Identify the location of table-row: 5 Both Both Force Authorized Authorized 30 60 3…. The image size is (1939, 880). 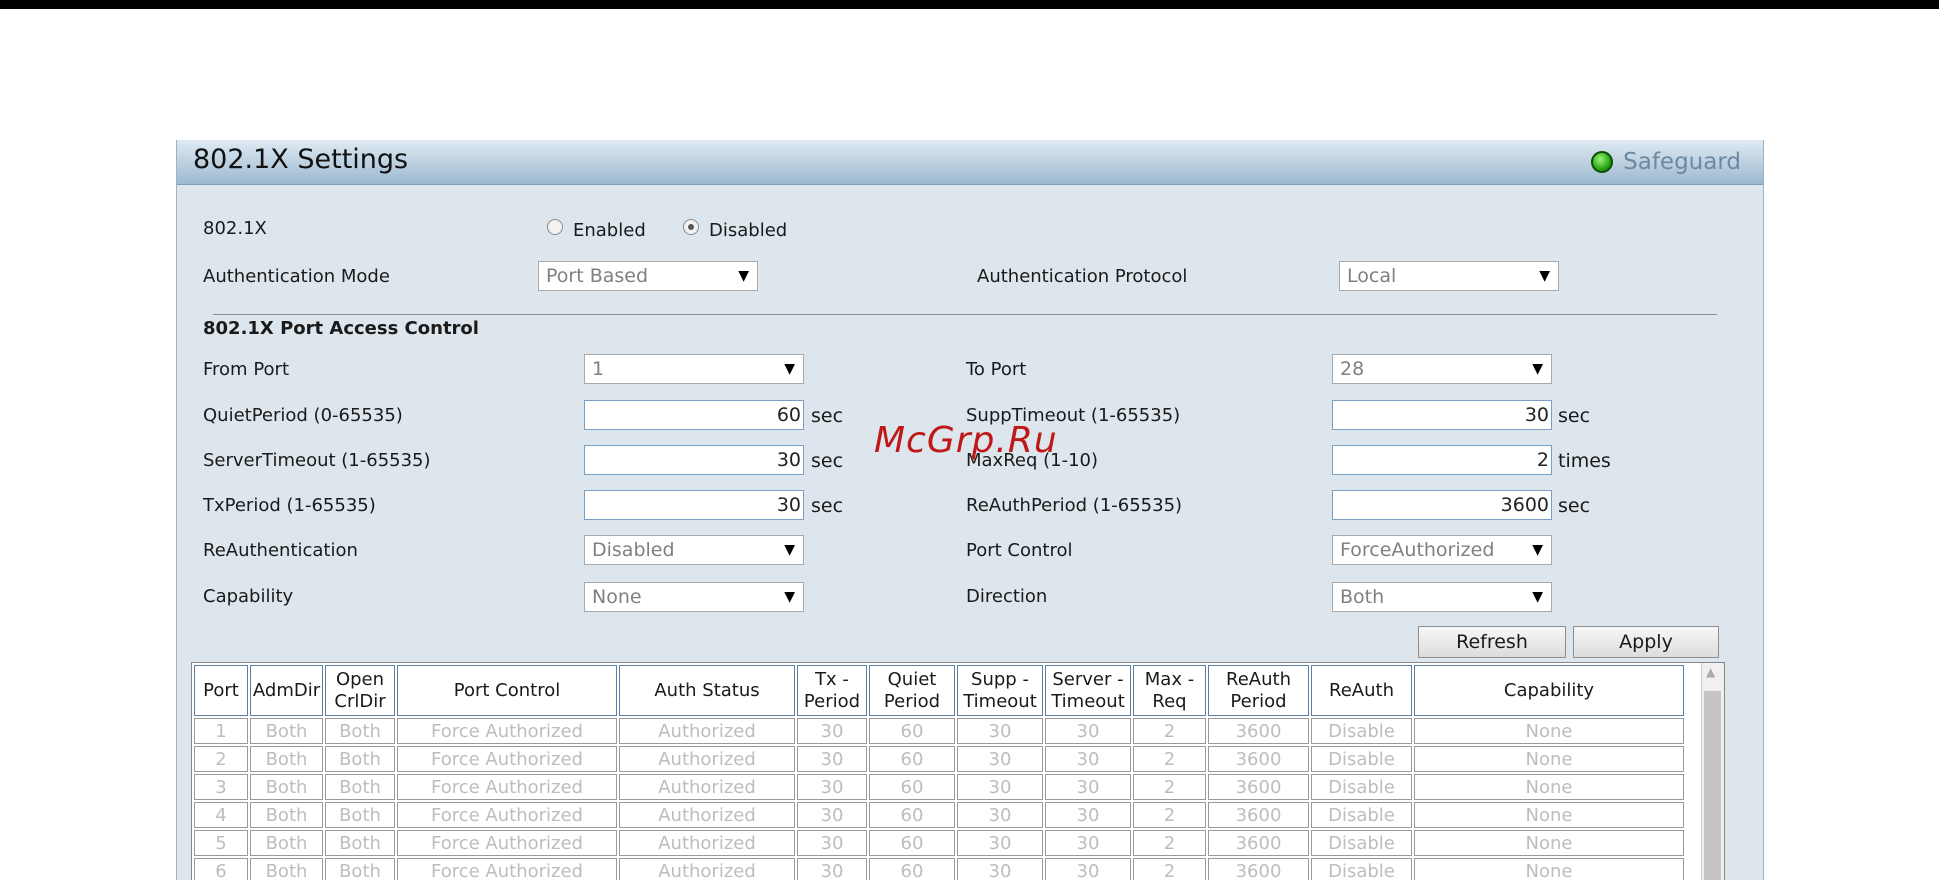
(939, 843).